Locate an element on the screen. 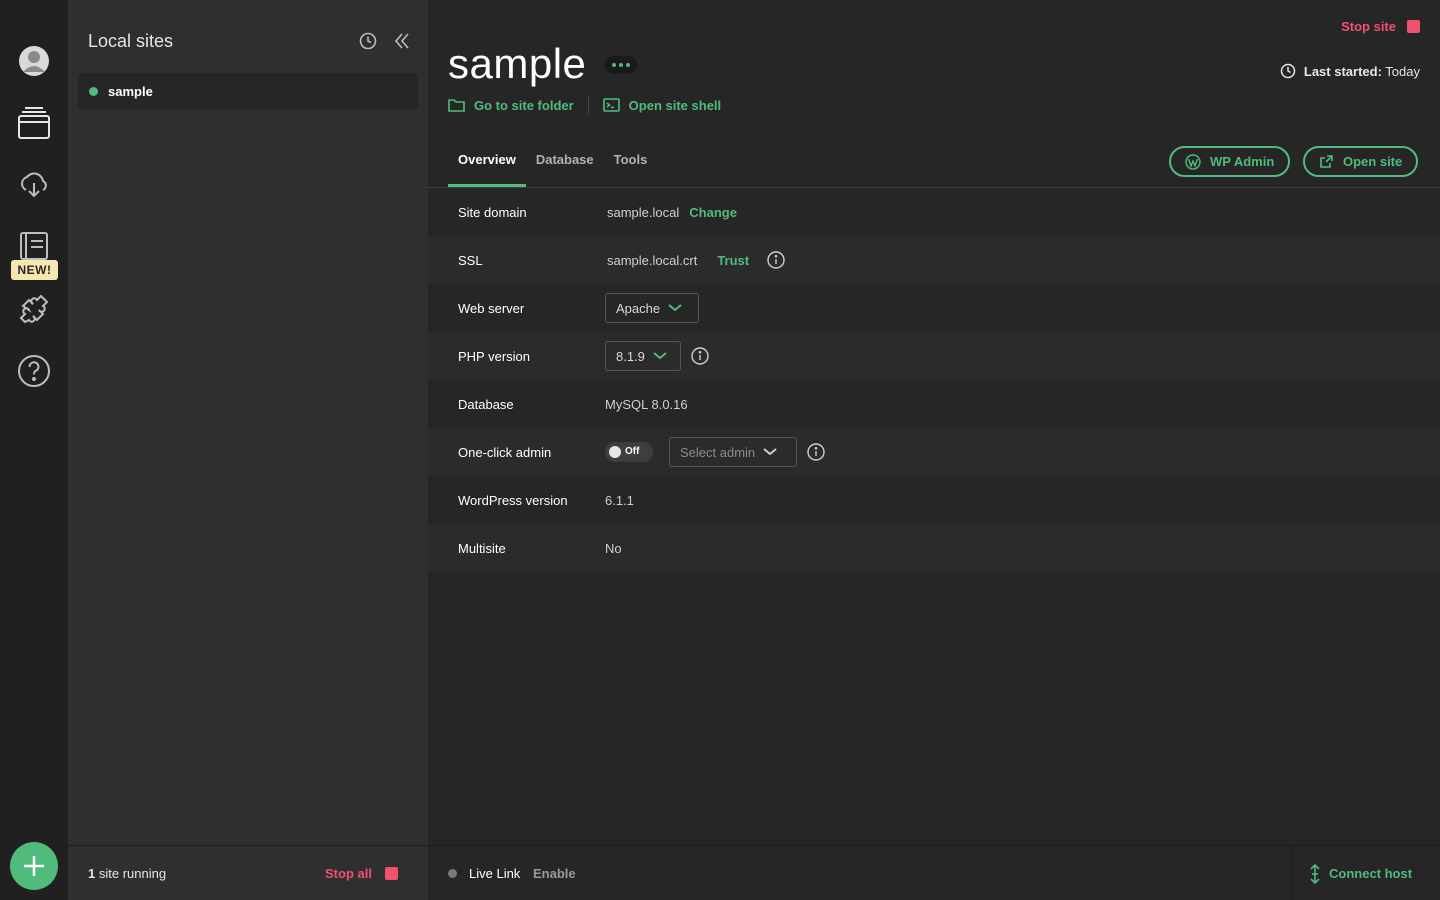  change-domain-button: Change is located at coordinates (713, 212).